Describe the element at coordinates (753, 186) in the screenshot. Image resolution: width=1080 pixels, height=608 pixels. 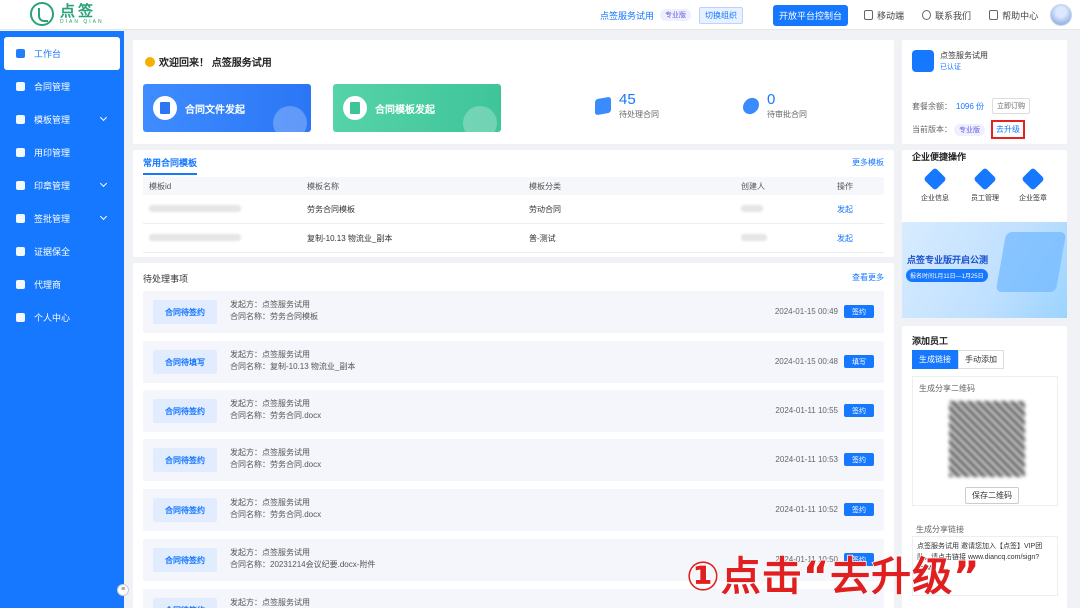
I see `header-creator: 创建人` at that location.